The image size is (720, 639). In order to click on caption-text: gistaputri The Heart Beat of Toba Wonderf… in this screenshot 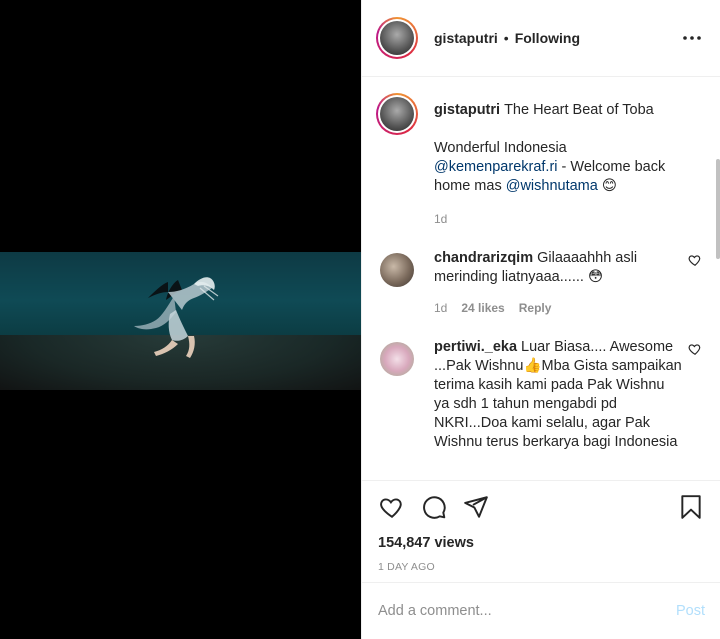, I will do `click(569, 161)`.